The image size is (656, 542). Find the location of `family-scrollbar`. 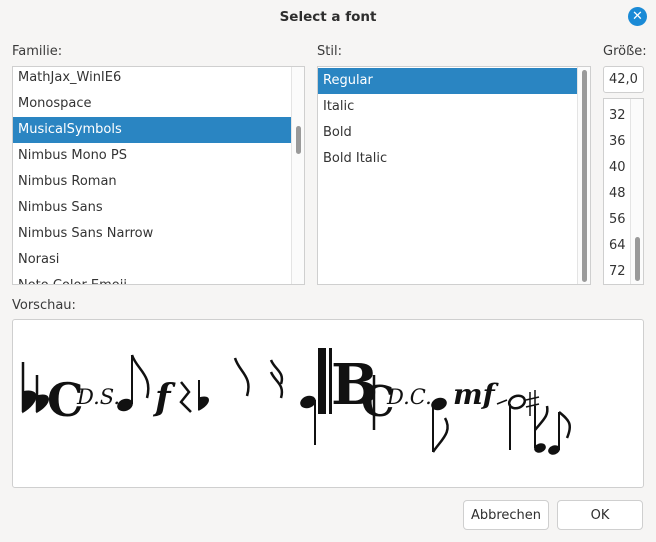

family-scrollbar is located at coordinates (297, 175).